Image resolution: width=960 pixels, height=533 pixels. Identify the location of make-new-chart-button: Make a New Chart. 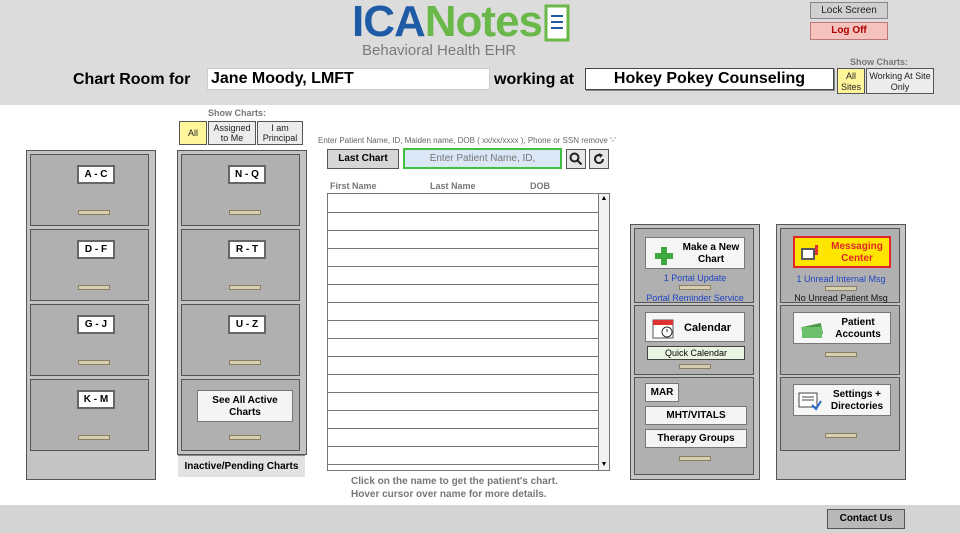
(695, 253).